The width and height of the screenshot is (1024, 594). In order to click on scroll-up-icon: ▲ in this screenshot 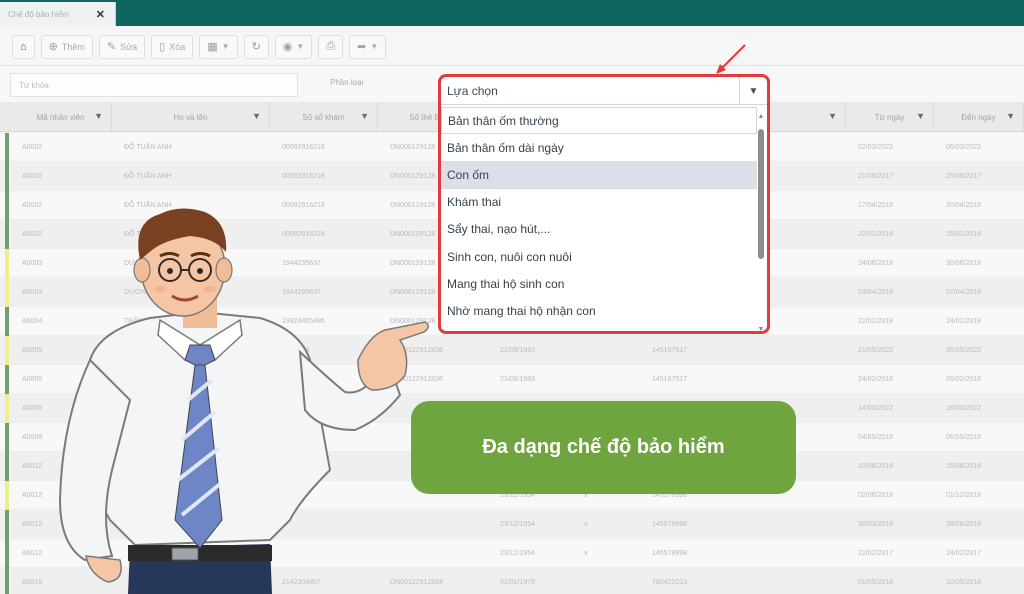, I will do `click(761, 116)`.